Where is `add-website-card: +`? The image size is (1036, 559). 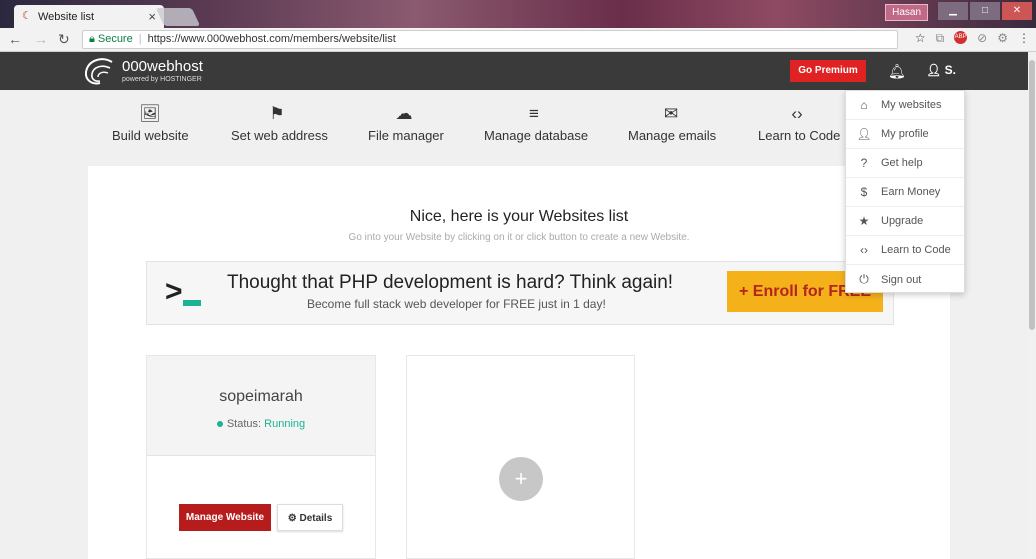 add-website-card: + is located at coordinates (520, 457).